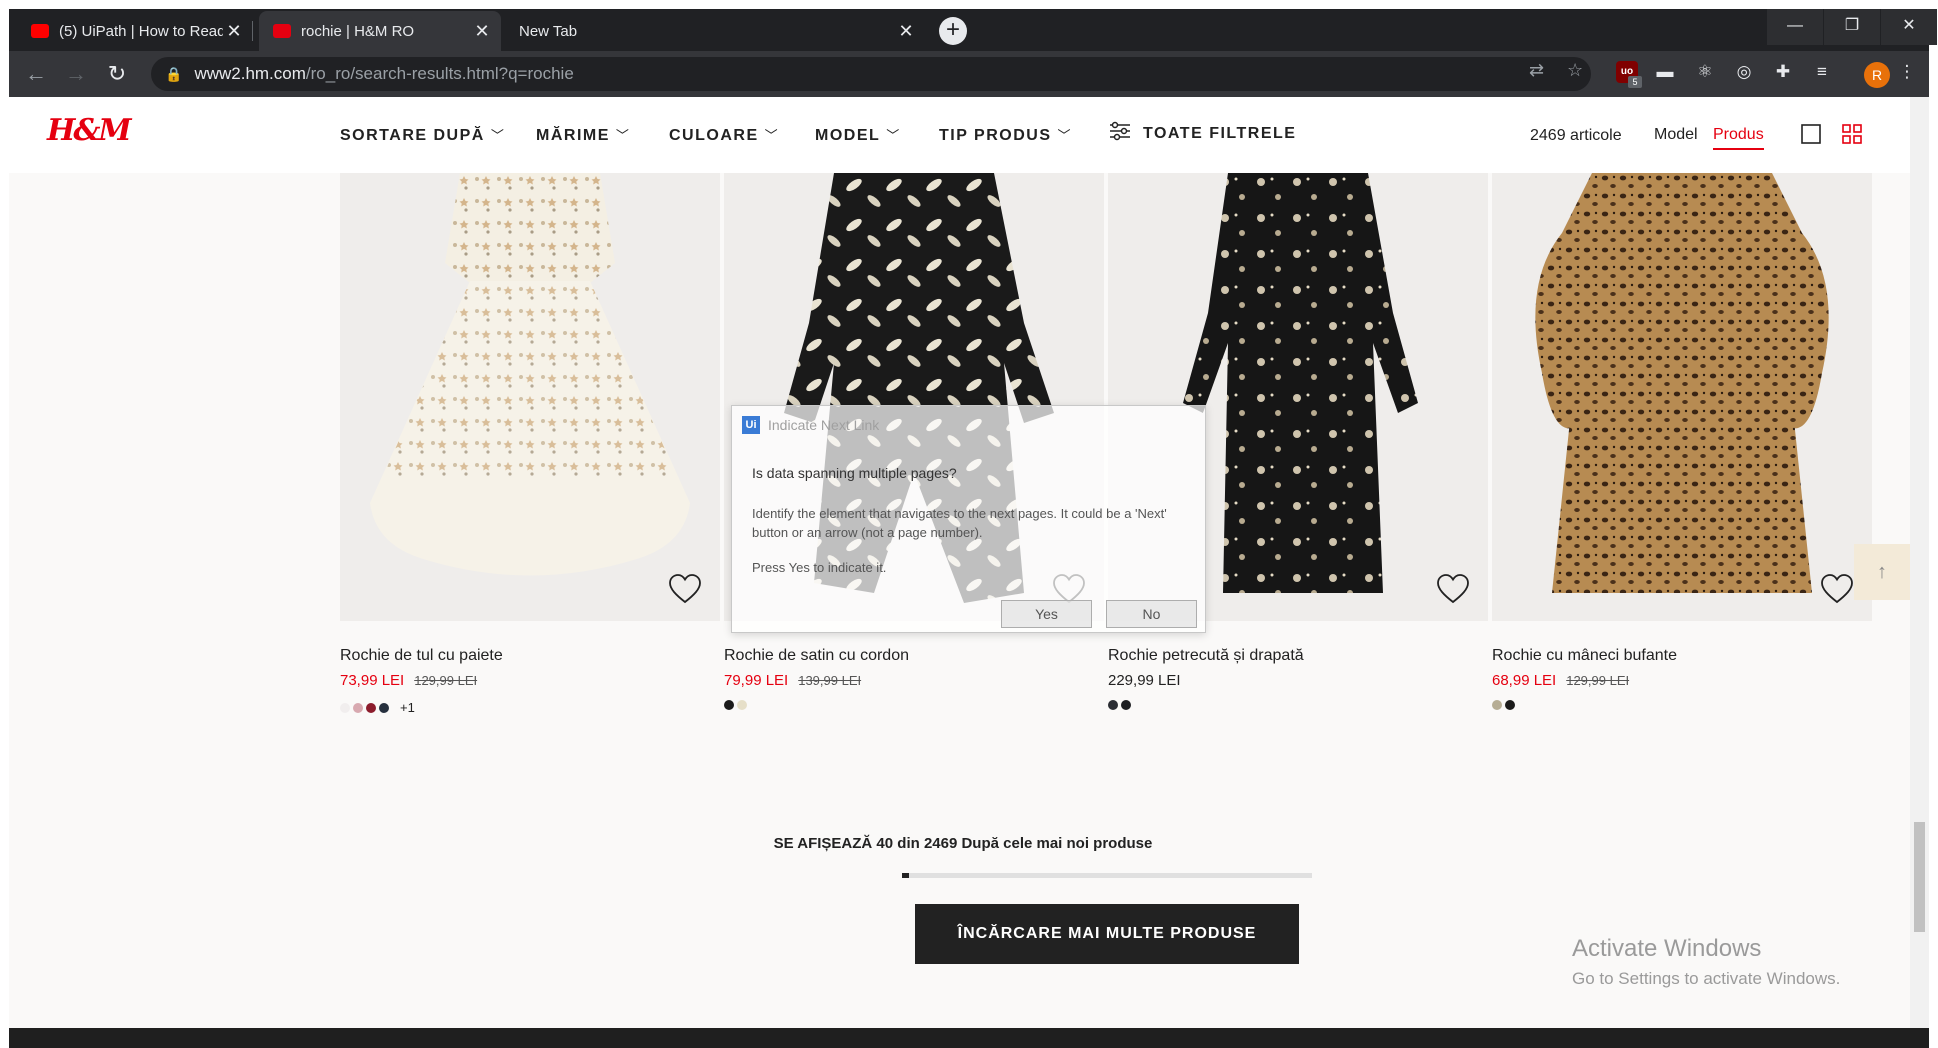 The image size is (1938, 1048). I want to click on taskbar, so click(969, 1038).